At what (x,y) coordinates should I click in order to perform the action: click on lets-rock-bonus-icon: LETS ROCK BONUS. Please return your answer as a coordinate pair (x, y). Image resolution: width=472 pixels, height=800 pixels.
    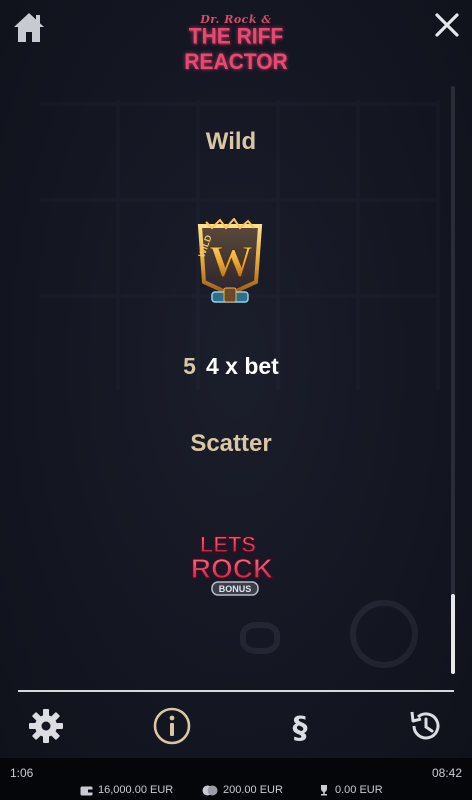
    Looking at the image, I should click on (232, 566).